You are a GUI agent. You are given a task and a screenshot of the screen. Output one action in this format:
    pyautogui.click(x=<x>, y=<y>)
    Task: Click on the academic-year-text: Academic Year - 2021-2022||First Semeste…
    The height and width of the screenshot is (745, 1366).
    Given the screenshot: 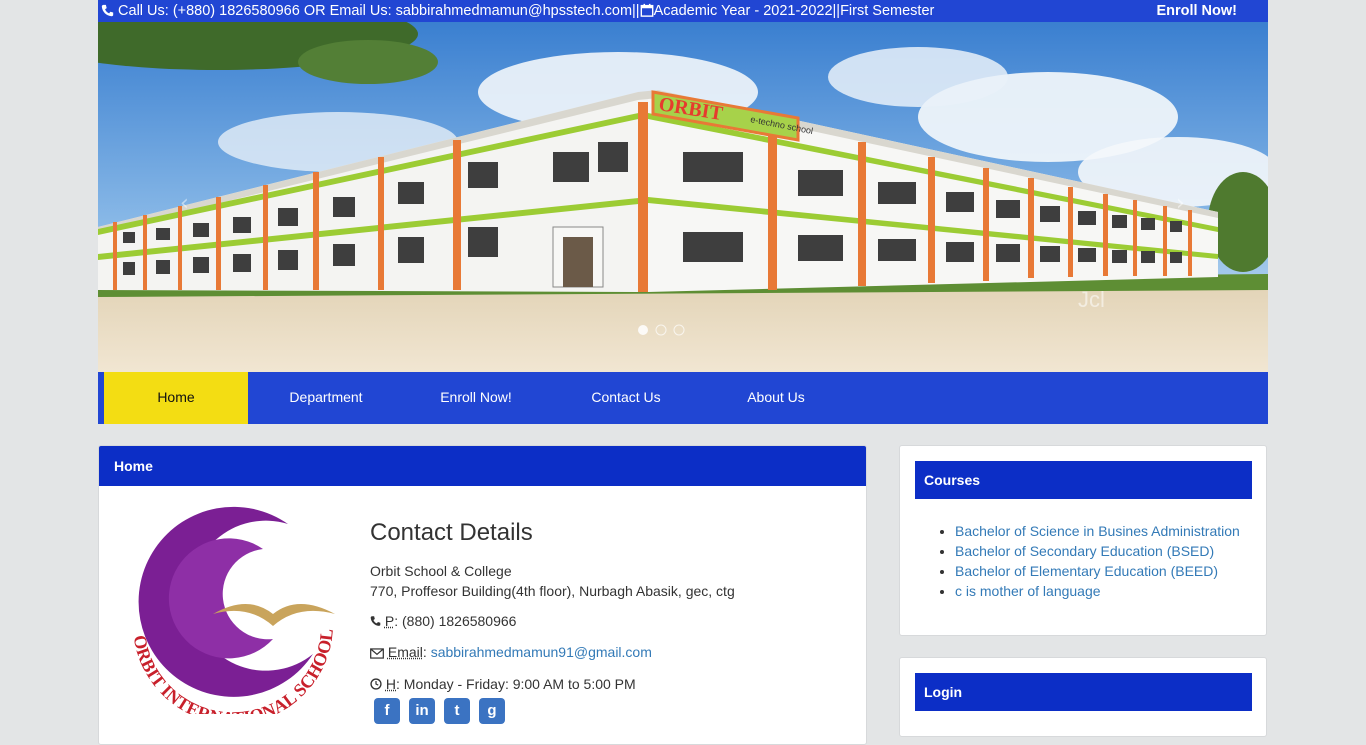 What is the action you would take?
    pyautogui.click(x=794, y=11)
    